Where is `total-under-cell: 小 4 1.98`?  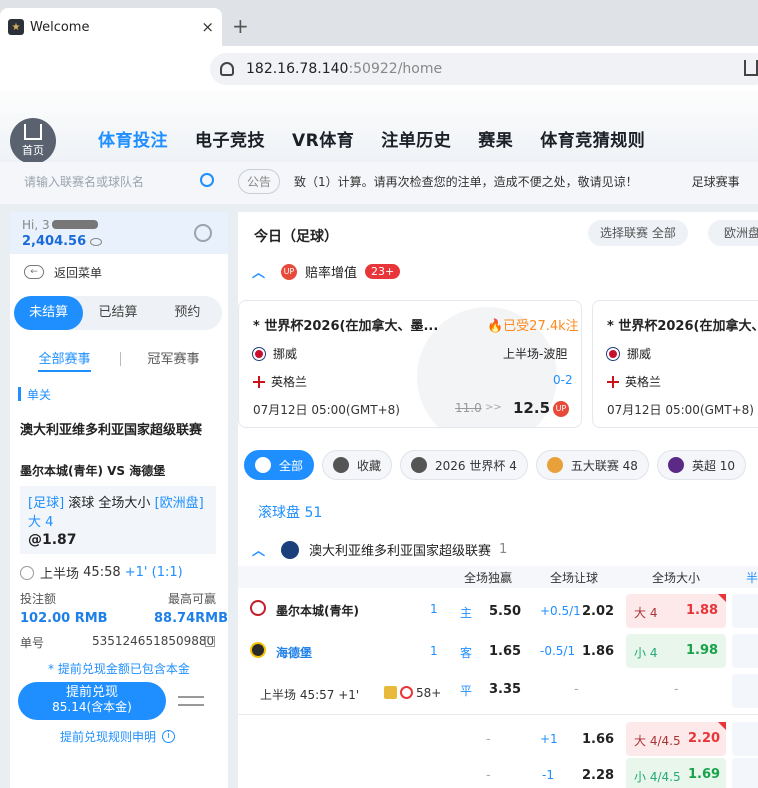
total-under-cell: 小 4 1.98 is located at coordinates (676, 651).